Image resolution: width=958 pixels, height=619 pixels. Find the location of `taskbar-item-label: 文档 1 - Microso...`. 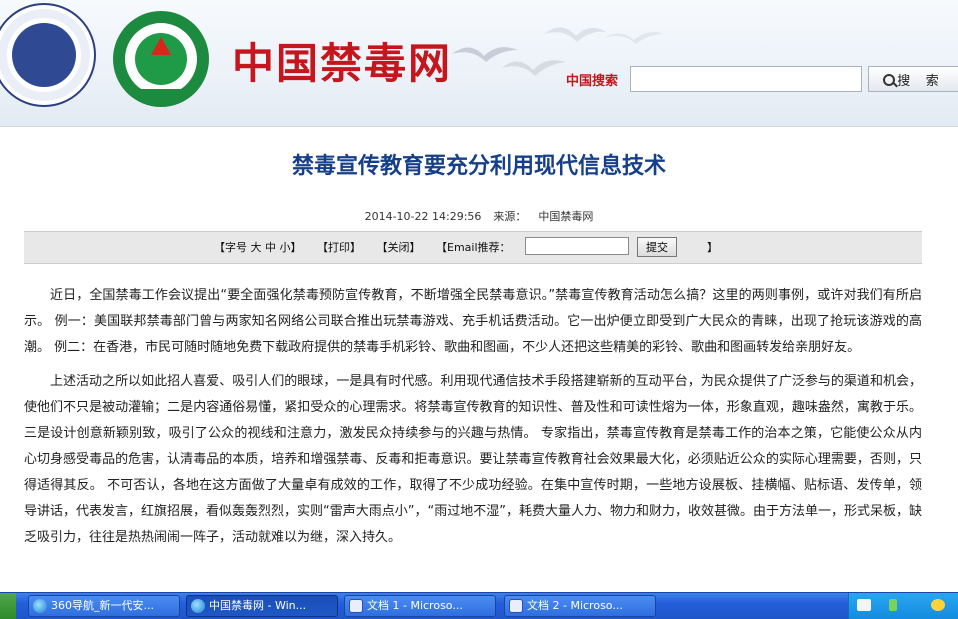

taskbar-item-label: 文档 1 - Microso... is located at coordinates (415, 605).